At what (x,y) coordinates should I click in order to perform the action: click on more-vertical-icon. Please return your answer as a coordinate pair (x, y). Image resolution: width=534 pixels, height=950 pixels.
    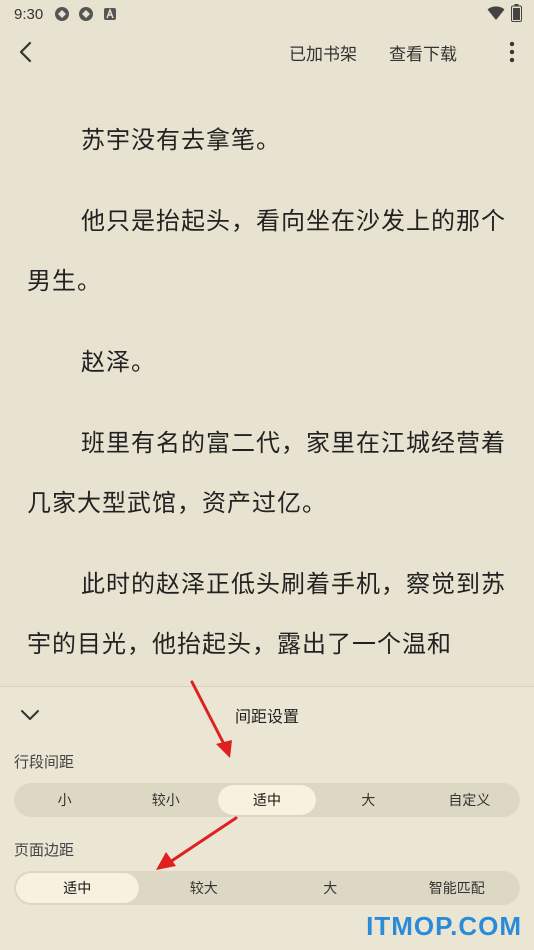
    Looking at the image, I should click on (512, 52).